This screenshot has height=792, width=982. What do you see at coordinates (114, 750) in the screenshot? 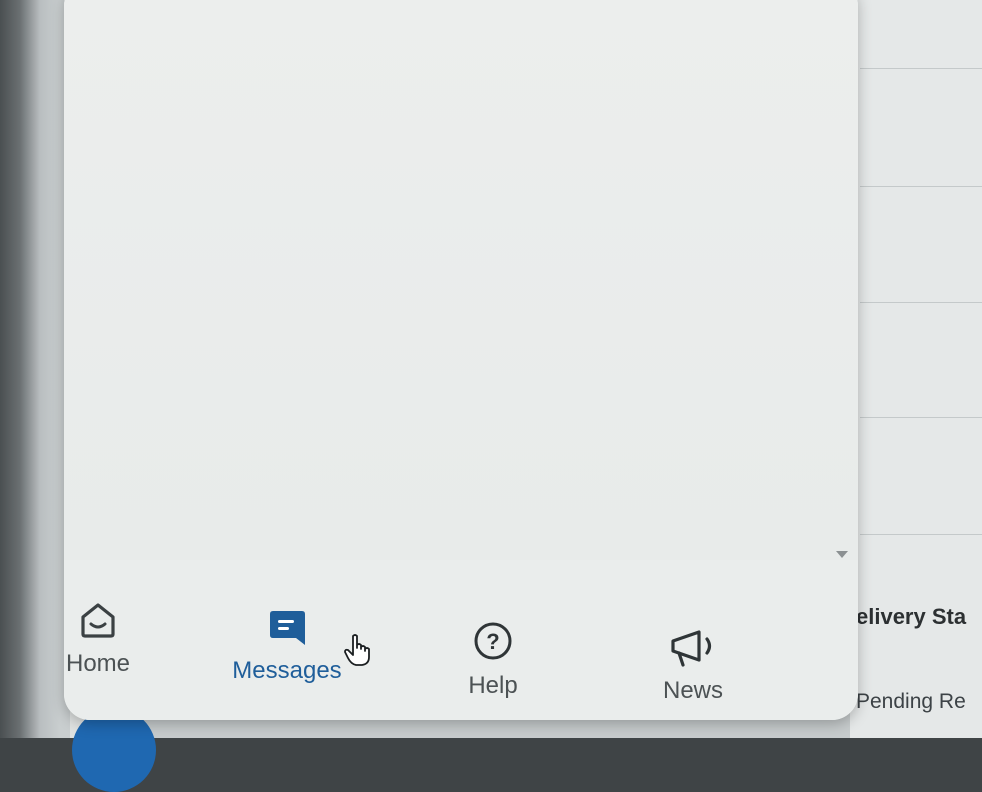
I see `chat-launcher-button` at bounding box center [114, 750].